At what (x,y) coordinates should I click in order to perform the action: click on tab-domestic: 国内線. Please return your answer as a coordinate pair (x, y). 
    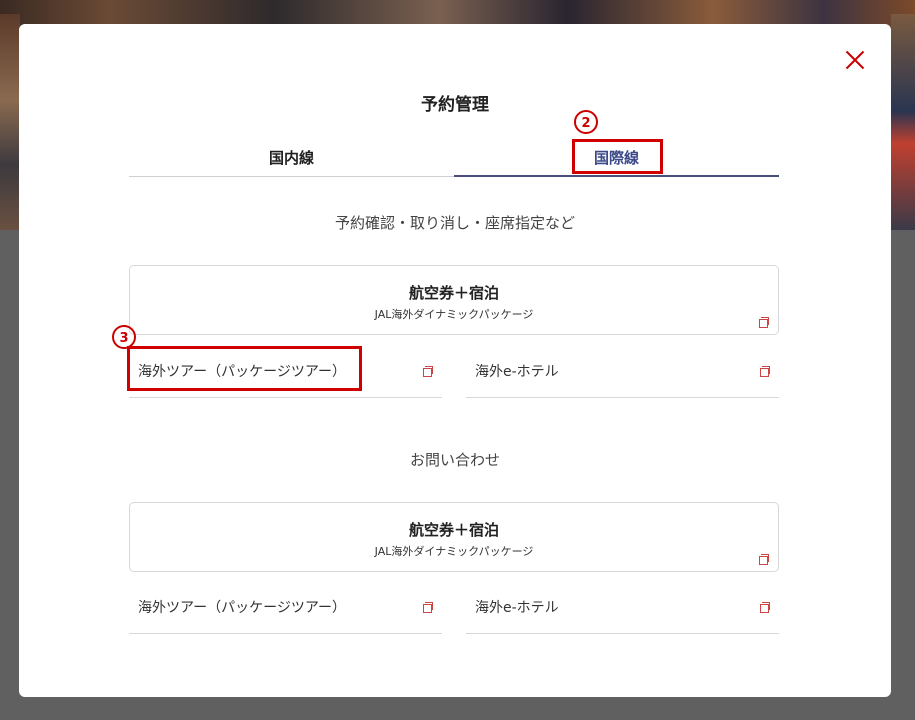
    Looking at the image, I should click on (291, 158).